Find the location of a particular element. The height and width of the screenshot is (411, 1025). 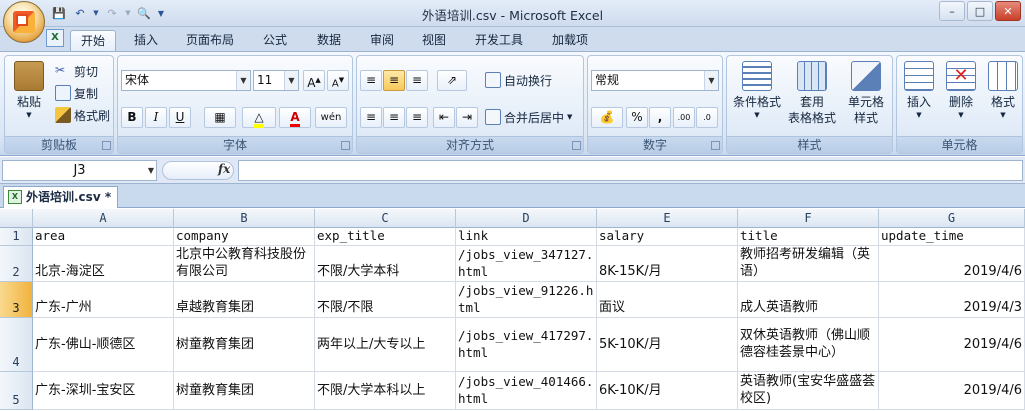

grow-font-button: A▲ is located at coordinates (314, 80).